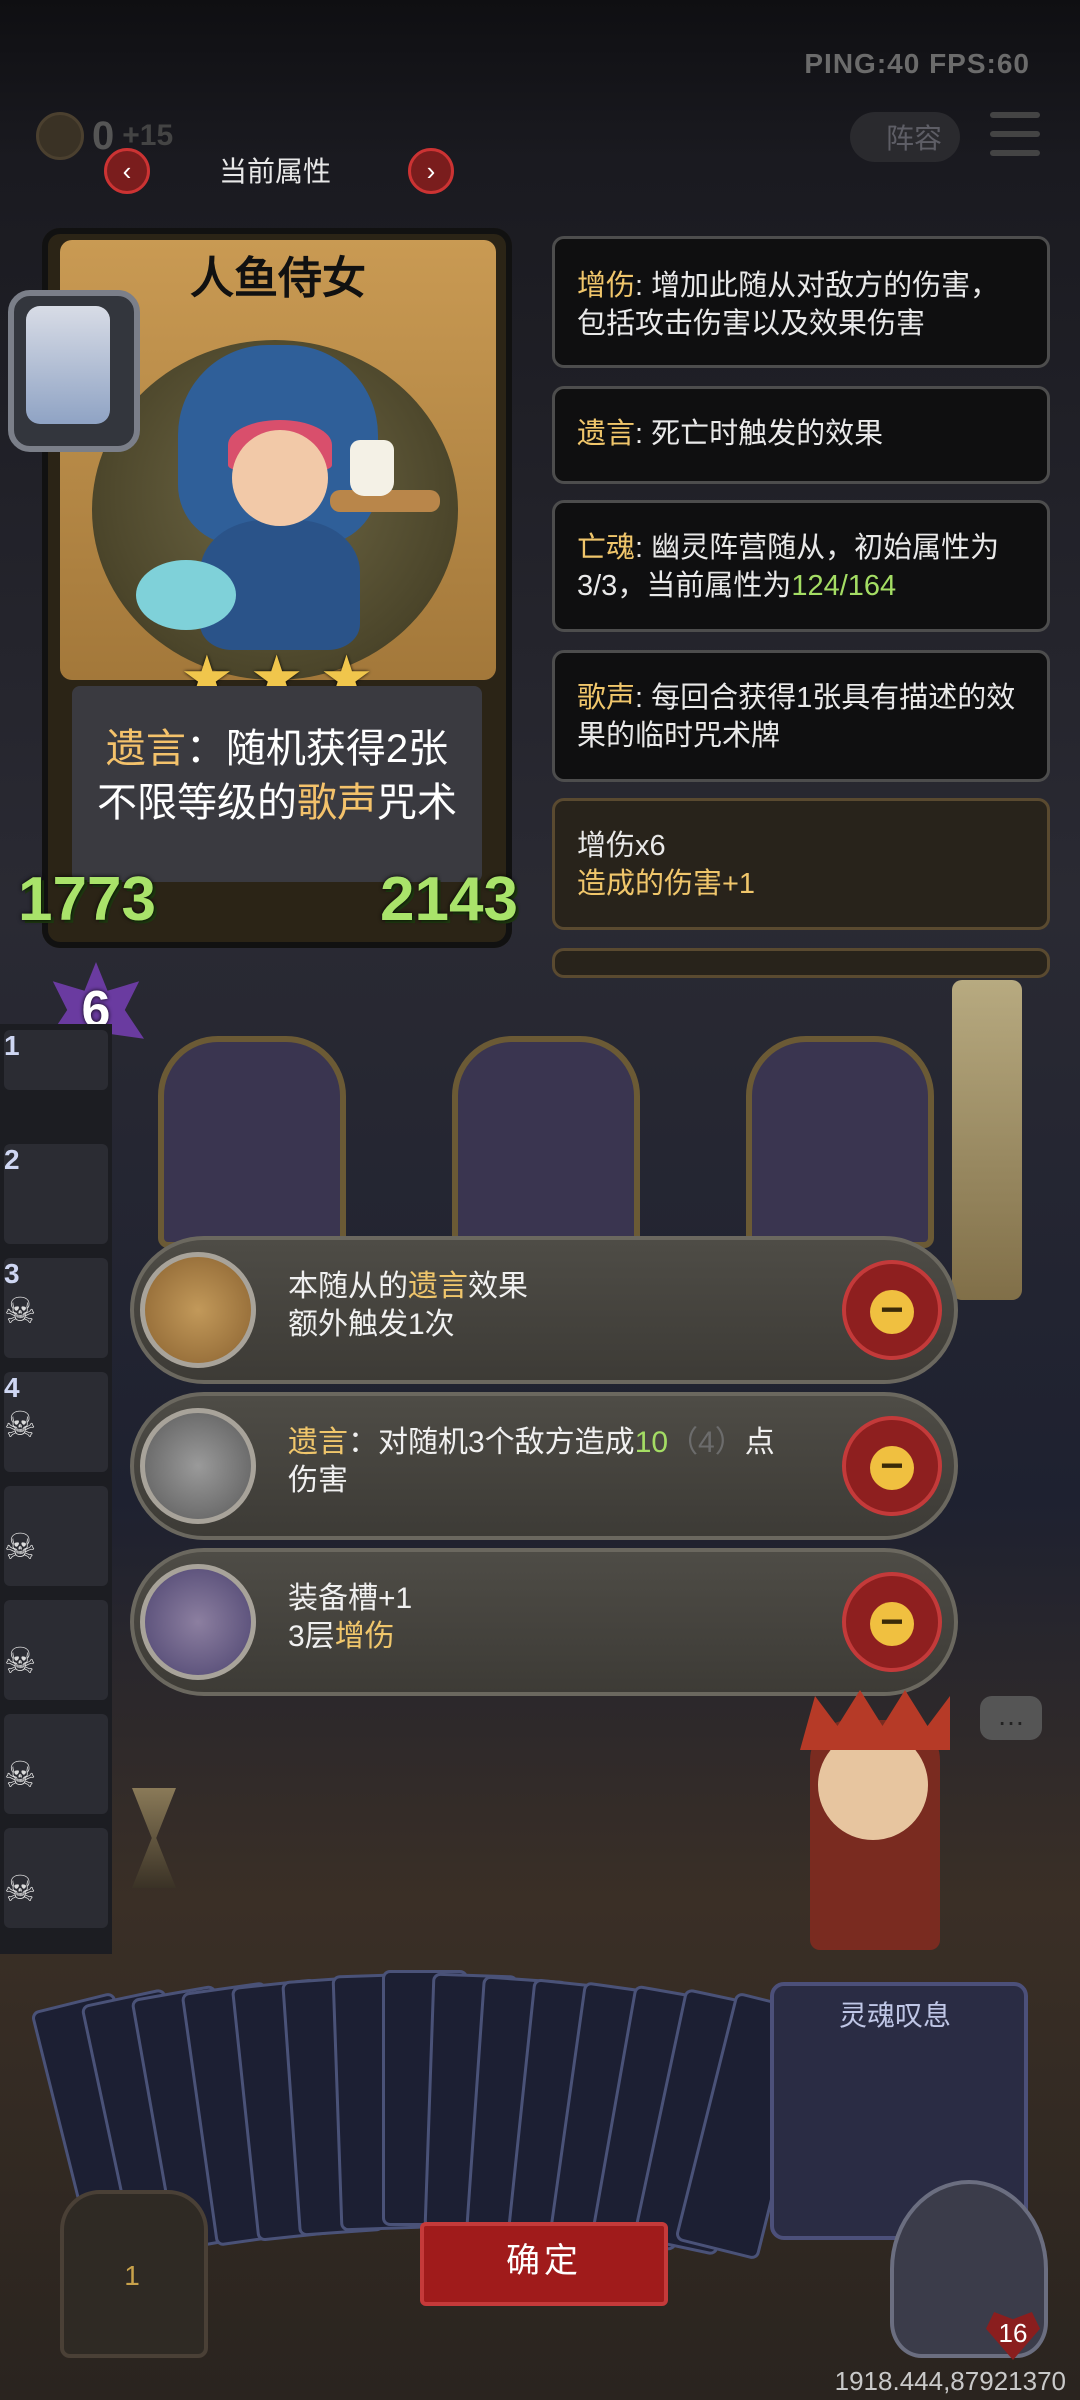  I want to click on effect-text-line2: 额外触发1次, so click(371, 1324).